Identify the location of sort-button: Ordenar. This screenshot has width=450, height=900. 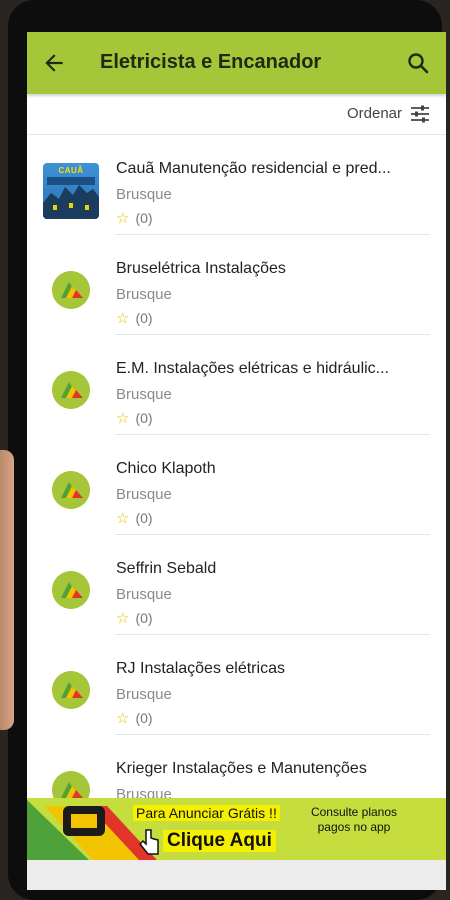
(374, 113).